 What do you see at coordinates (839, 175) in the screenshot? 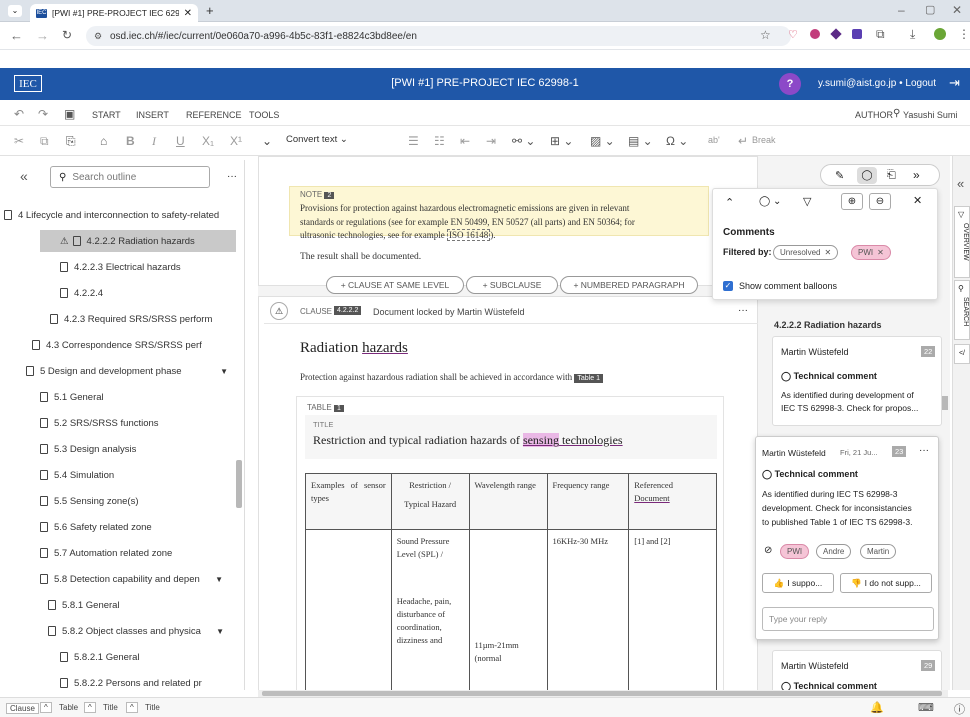
I see `edit-comment-icon: ✎` at bounding box center [839, 175].